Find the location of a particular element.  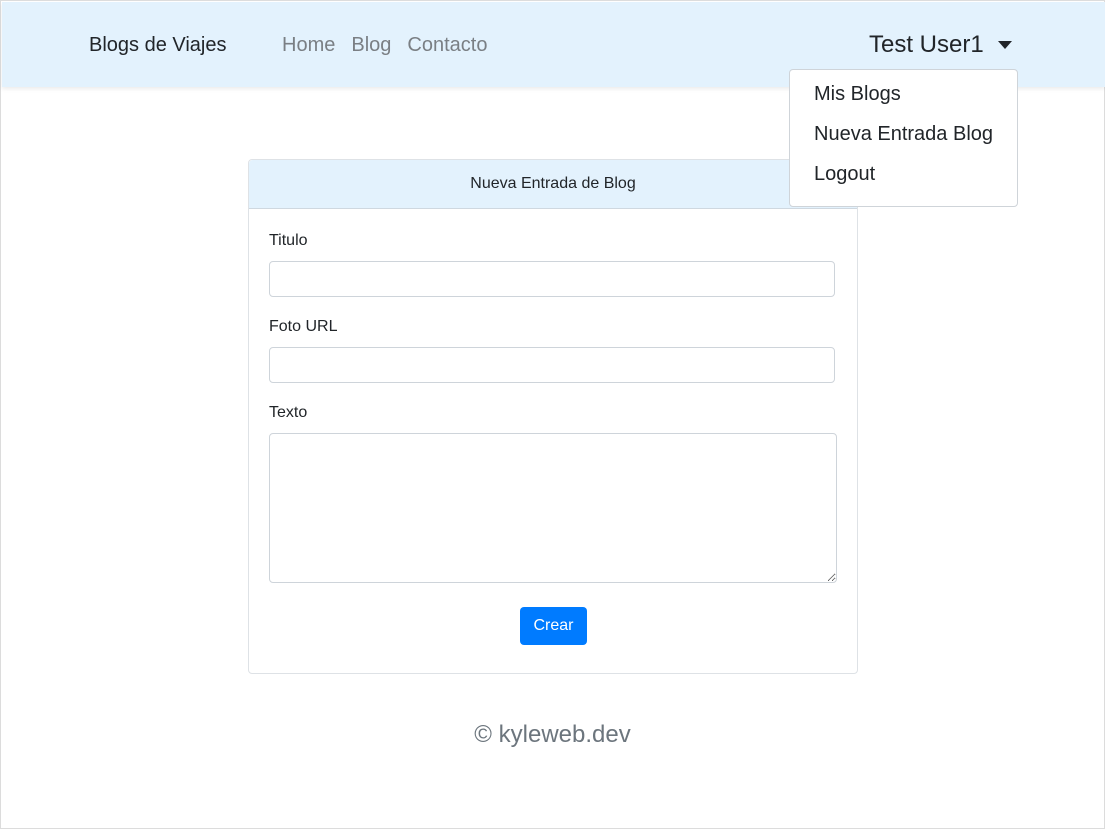

user-menu-toggle: Test User1 is located at coordinates (940, 45).